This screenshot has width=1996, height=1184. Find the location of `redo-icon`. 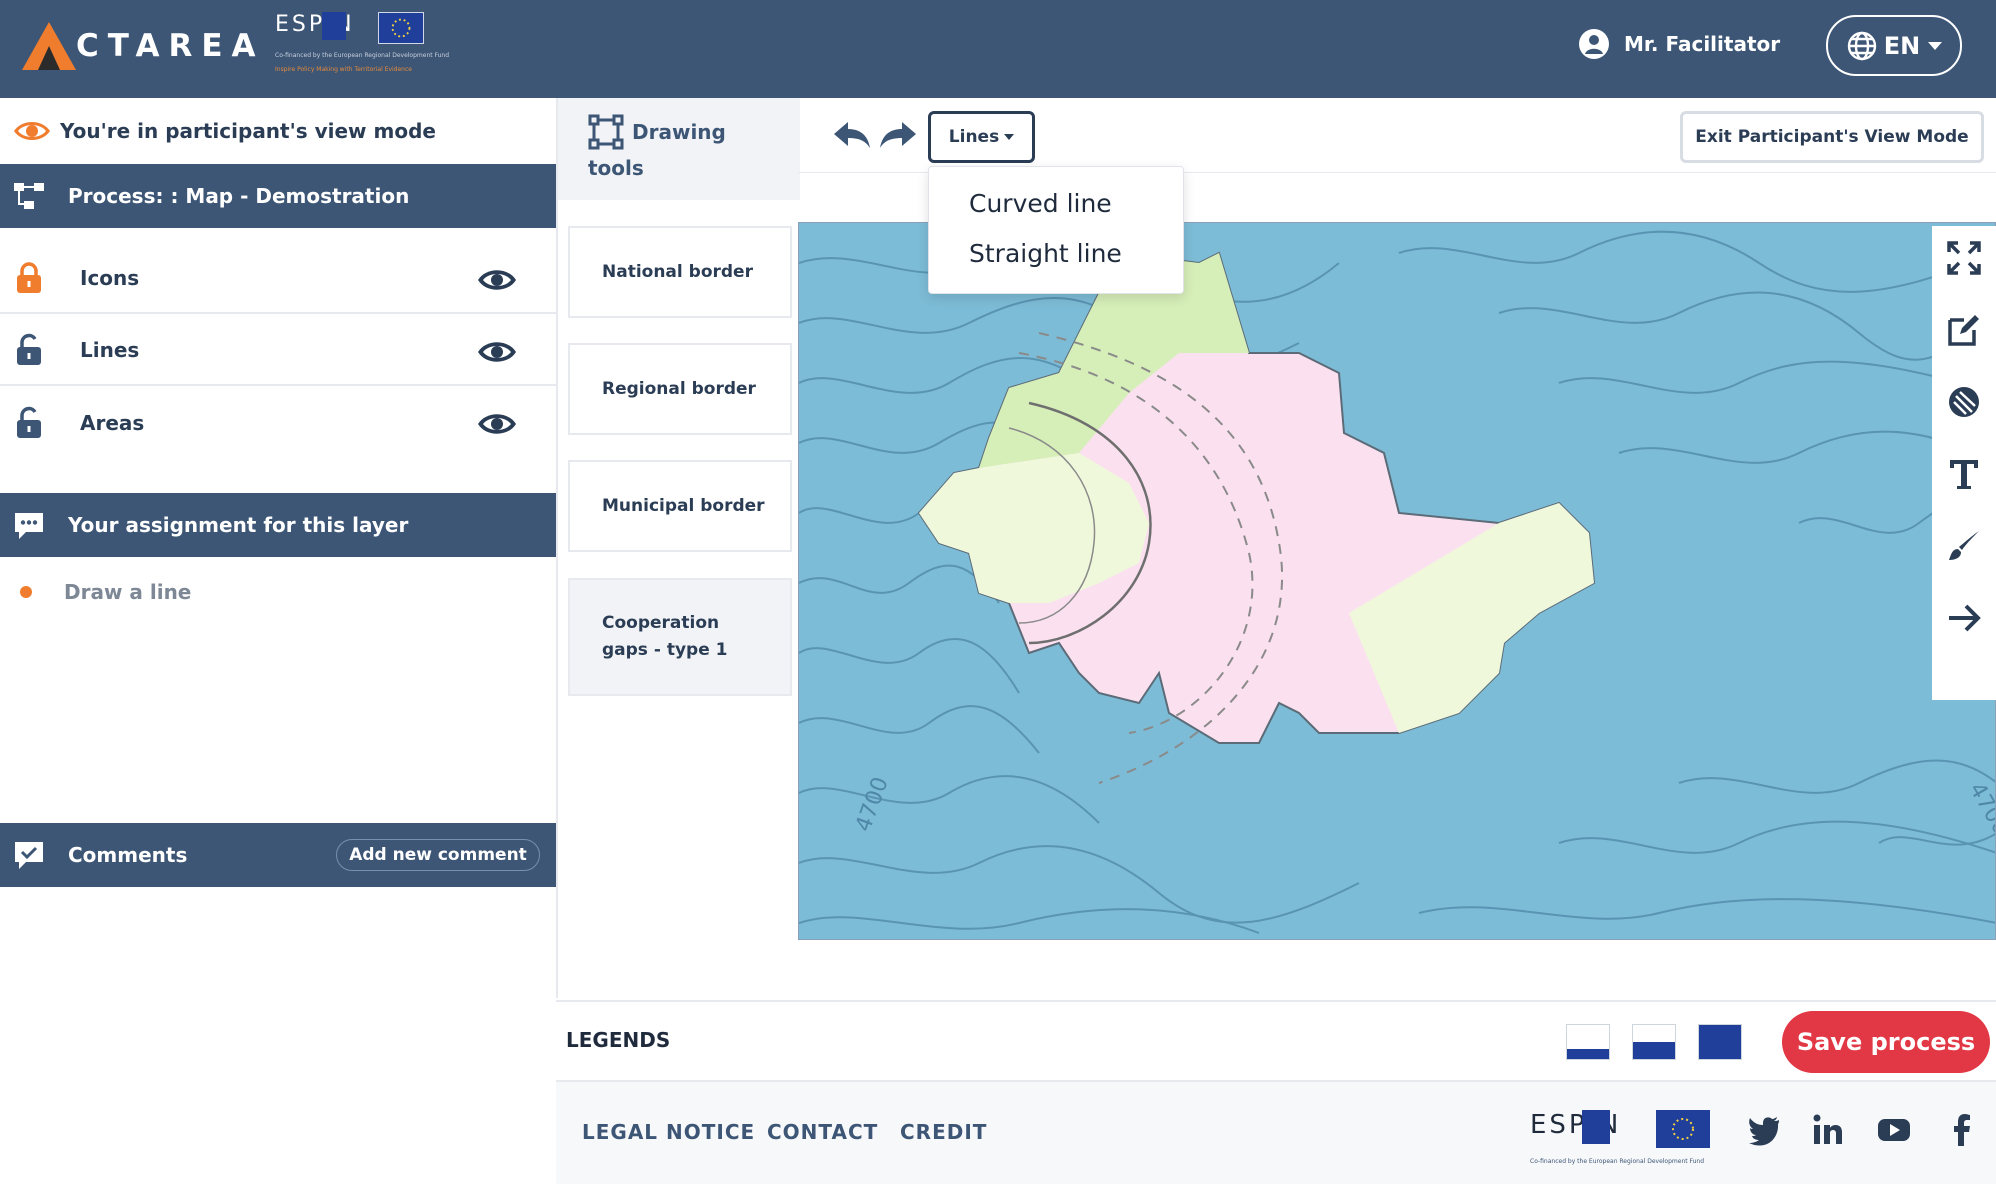

redo-icon is located at coordinates (898, 134).